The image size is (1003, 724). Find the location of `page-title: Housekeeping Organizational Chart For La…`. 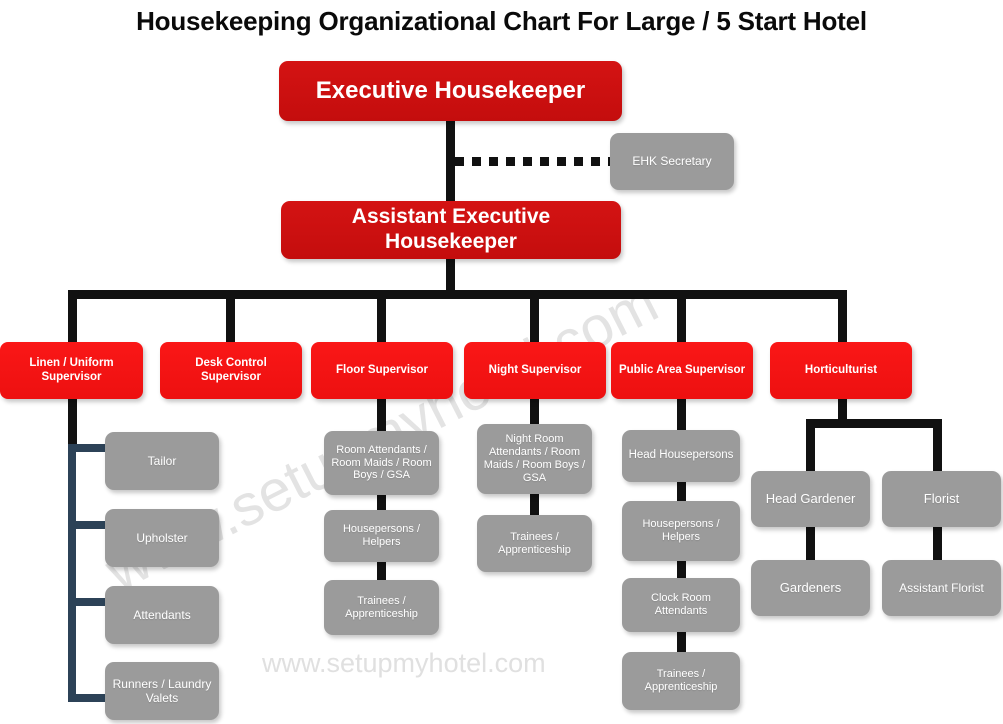

page-title: Housekeeping Organizational Chart For La… is located at coordinates (501, 21).